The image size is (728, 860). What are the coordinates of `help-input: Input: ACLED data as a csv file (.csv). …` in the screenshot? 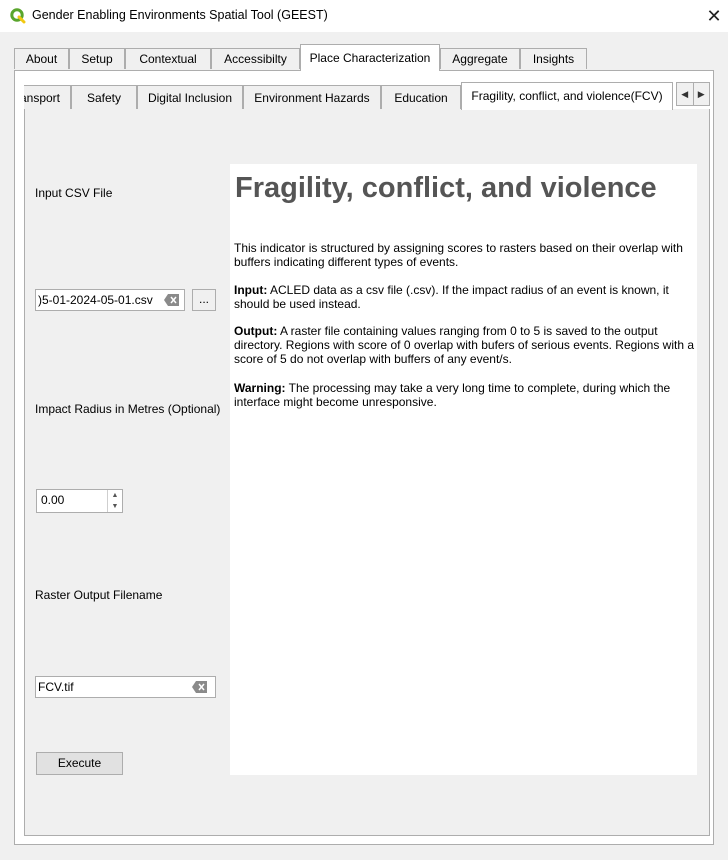 It's located at (465, 297).